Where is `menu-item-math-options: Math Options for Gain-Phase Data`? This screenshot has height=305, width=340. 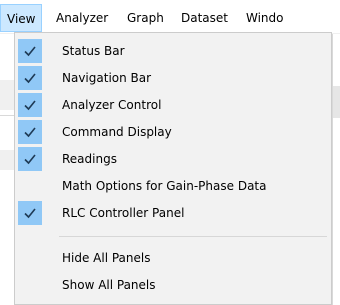 menu-item-math-options: Math Options for Gain-Phase Data is located at coordinates (173, 186).